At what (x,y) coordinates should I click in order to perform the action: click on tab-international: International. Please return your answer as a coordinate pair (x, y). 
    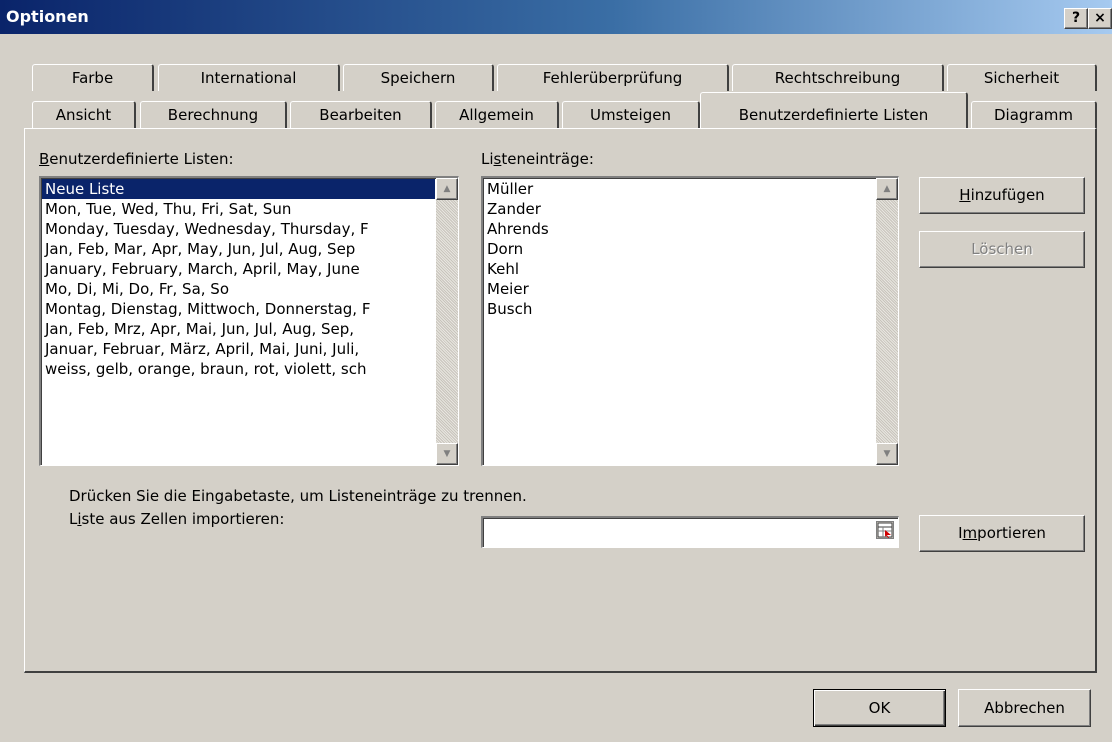
    Looking at the image, I should click on (249, 77).